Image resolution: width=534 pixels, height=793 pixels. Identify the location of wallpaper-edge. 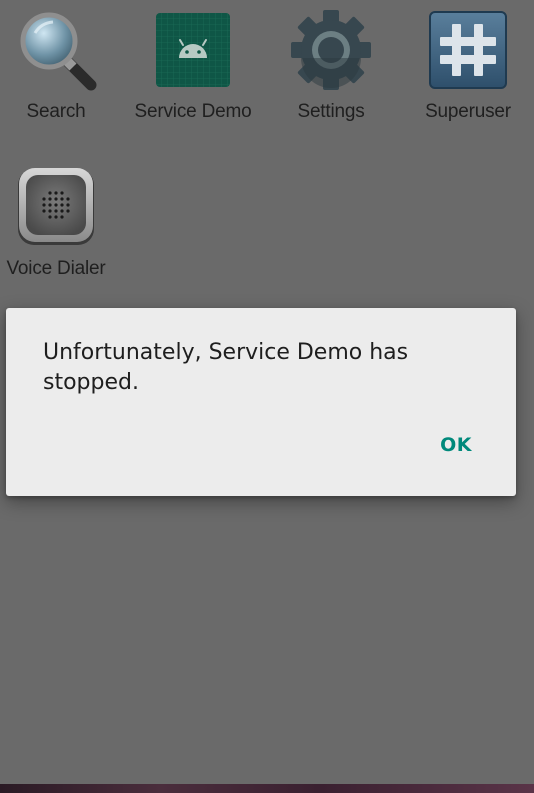
(267, 788).